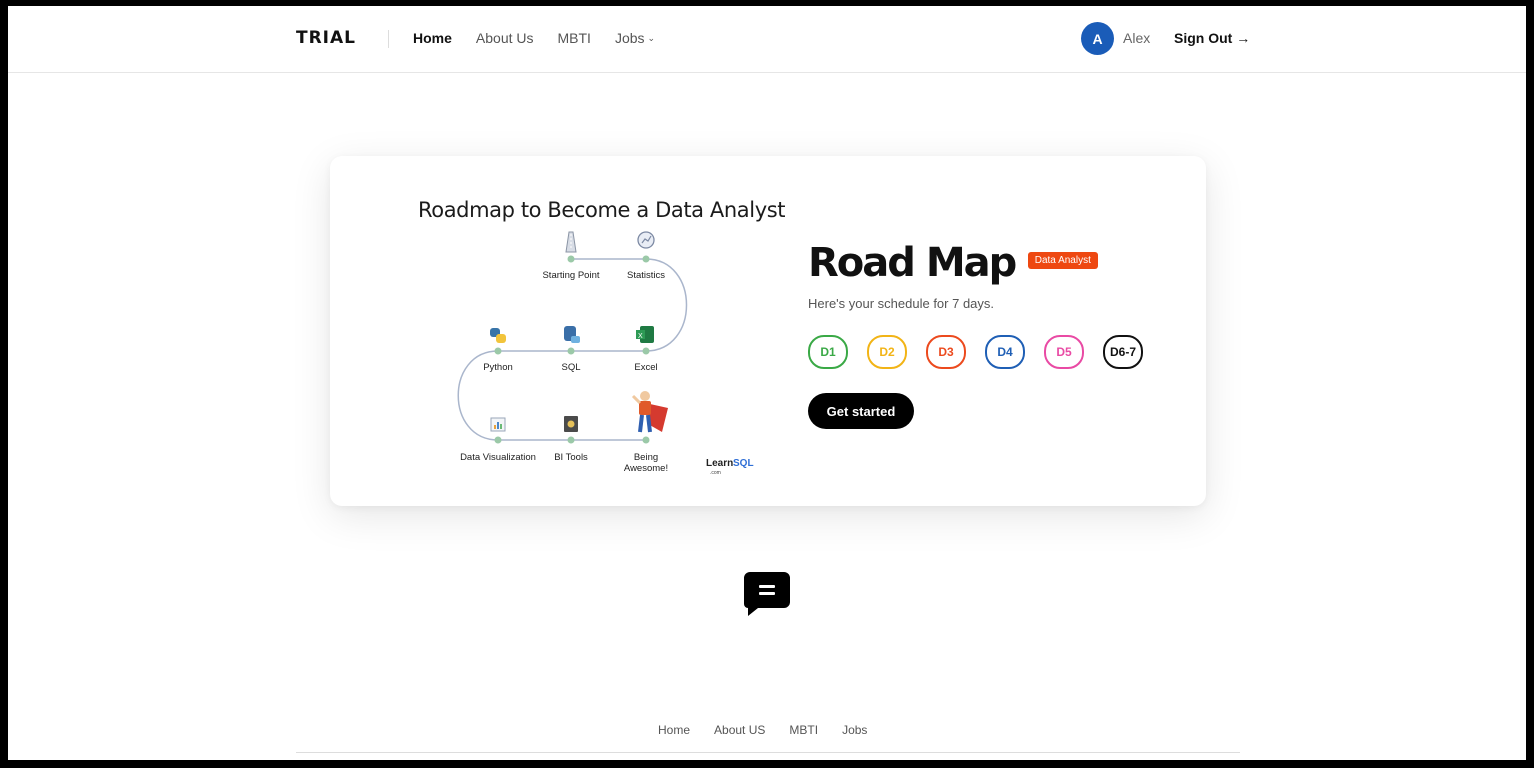 The height and width of the screenshot is (768, 1534). Describe the element at coordinates (1212, 38) in the screenshot. I see `sign-out-link: Sign Out →` at that location.